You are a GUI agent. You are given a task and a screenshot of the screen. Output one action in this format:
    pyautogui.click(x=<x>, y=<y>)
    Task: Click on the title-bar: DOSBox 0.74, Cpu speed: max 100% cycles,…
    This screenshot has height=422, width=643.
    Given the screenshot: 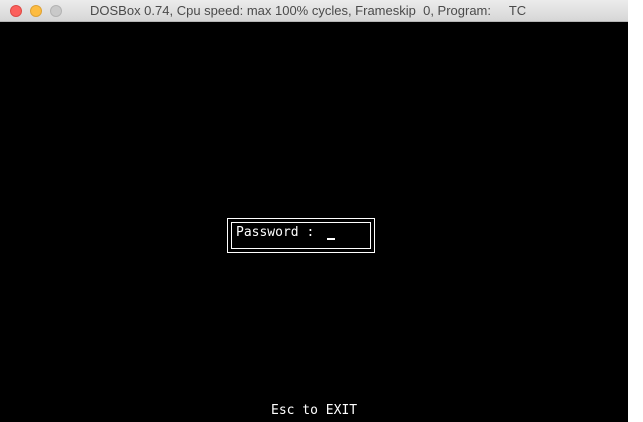 What is the action you would take?
    pyautogui.click(x=314, y=11)
    